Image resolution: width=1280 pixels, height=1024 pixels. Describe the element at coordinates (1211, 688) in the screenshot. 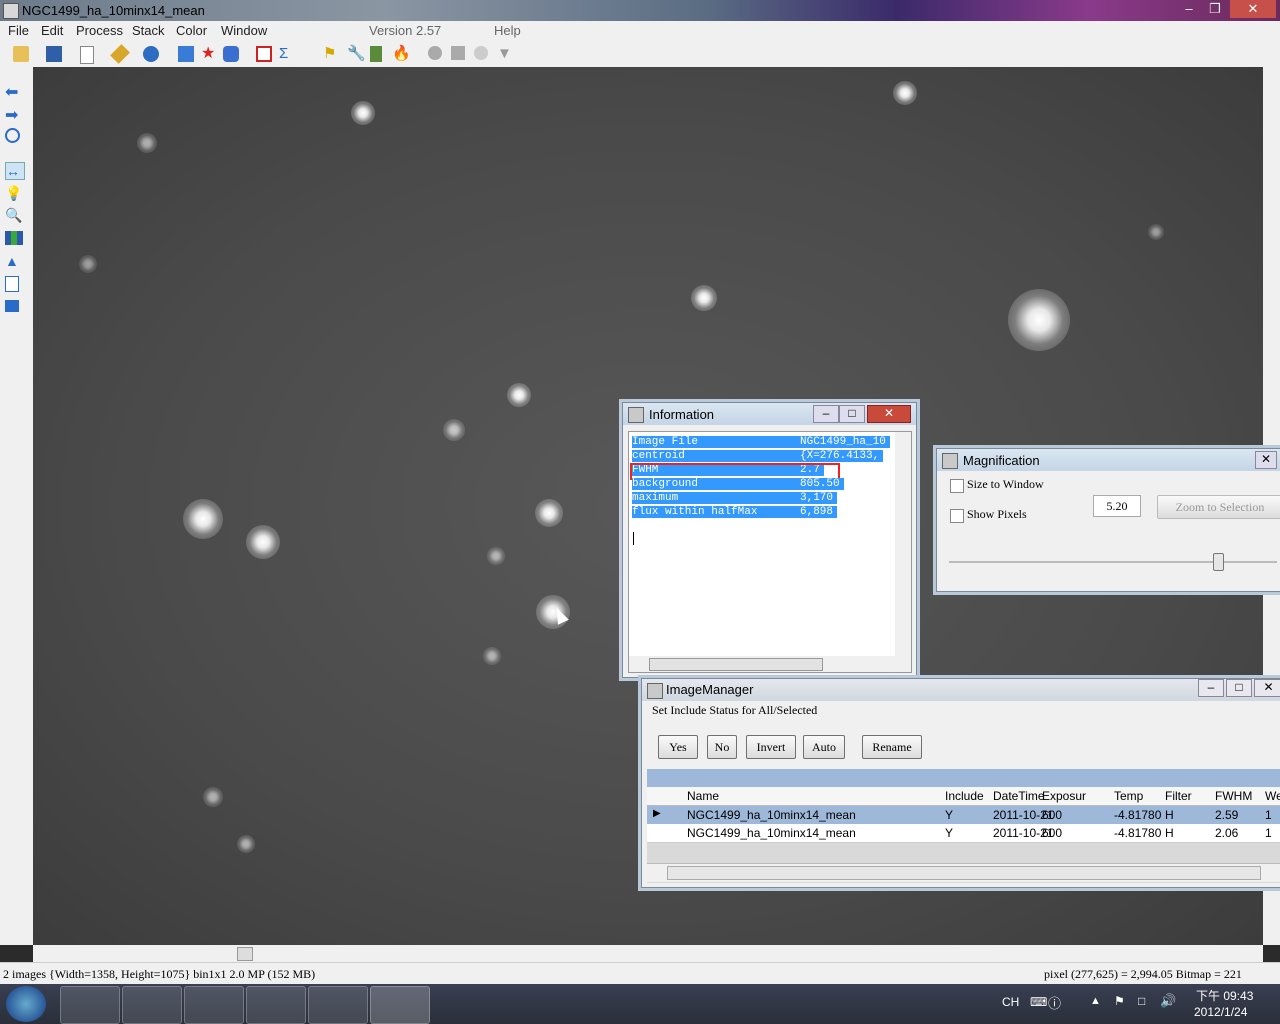

I see `im-minimize-button: –` at that location.